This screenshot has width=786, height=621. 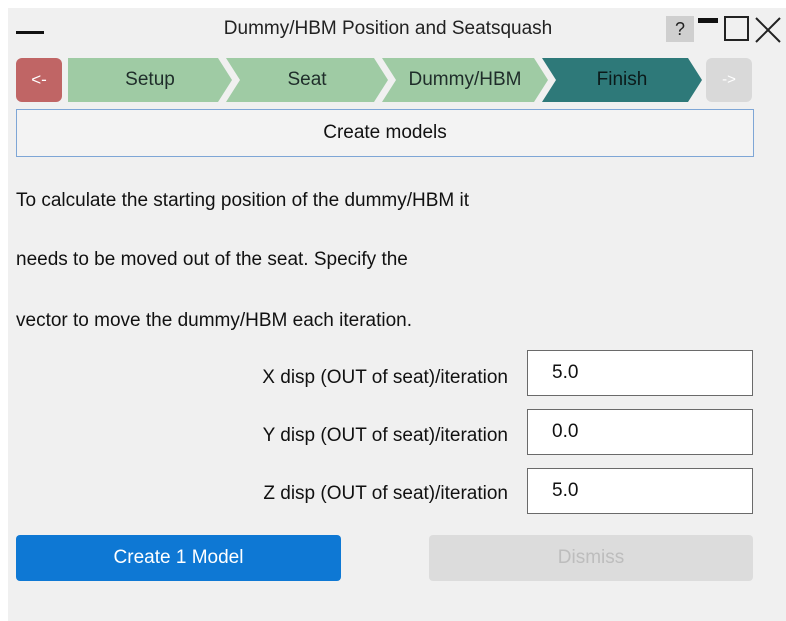 I want to click on dismiss-button: Dismiss, so click(x=591, y=558).